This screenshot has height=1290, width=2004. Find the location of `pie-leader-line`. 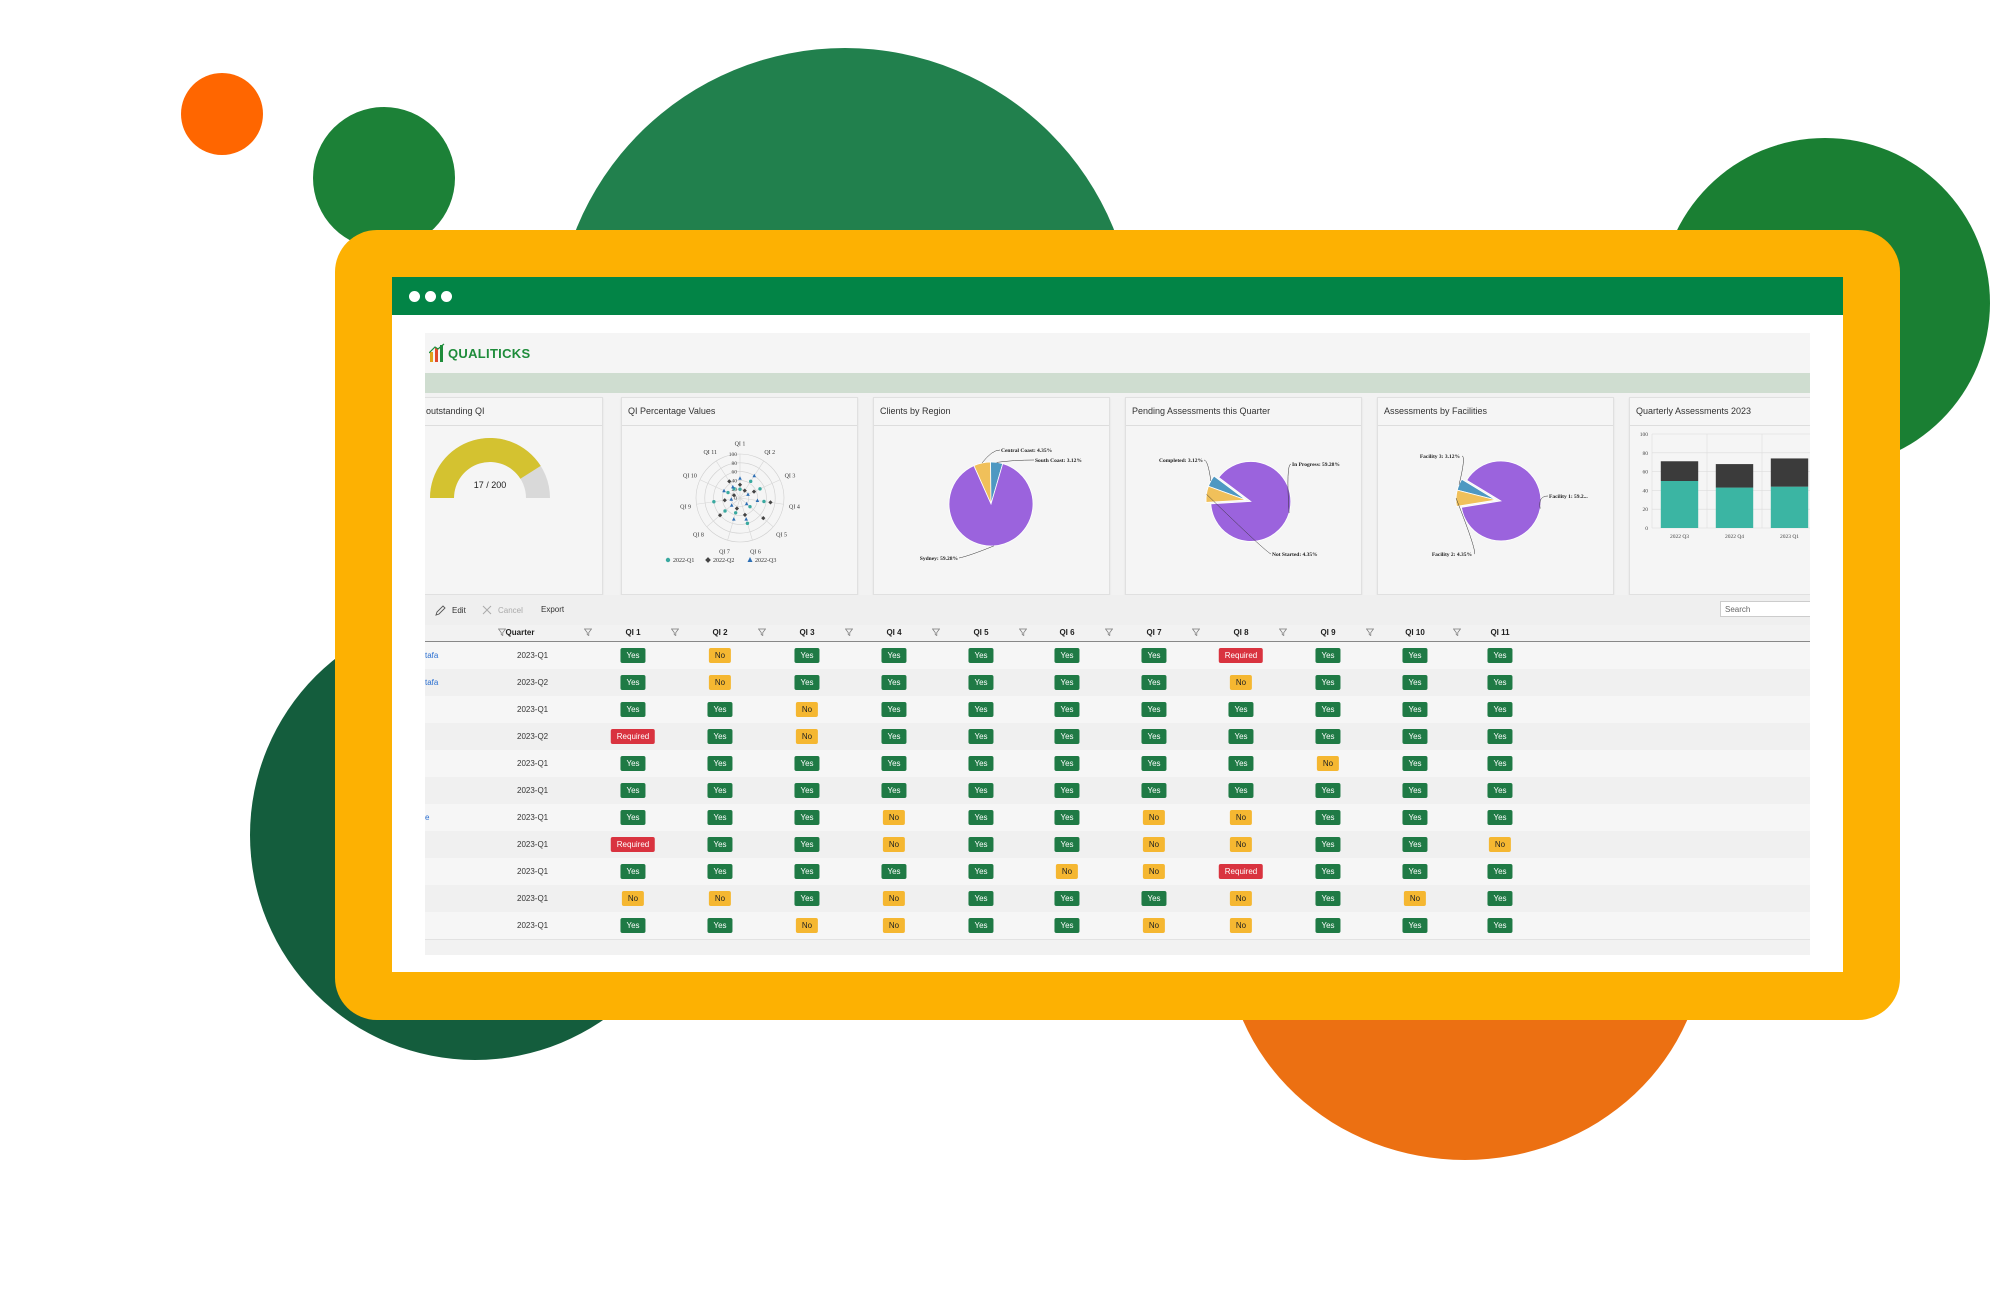

pie-leader-line is located at coordinates (1015, 461).